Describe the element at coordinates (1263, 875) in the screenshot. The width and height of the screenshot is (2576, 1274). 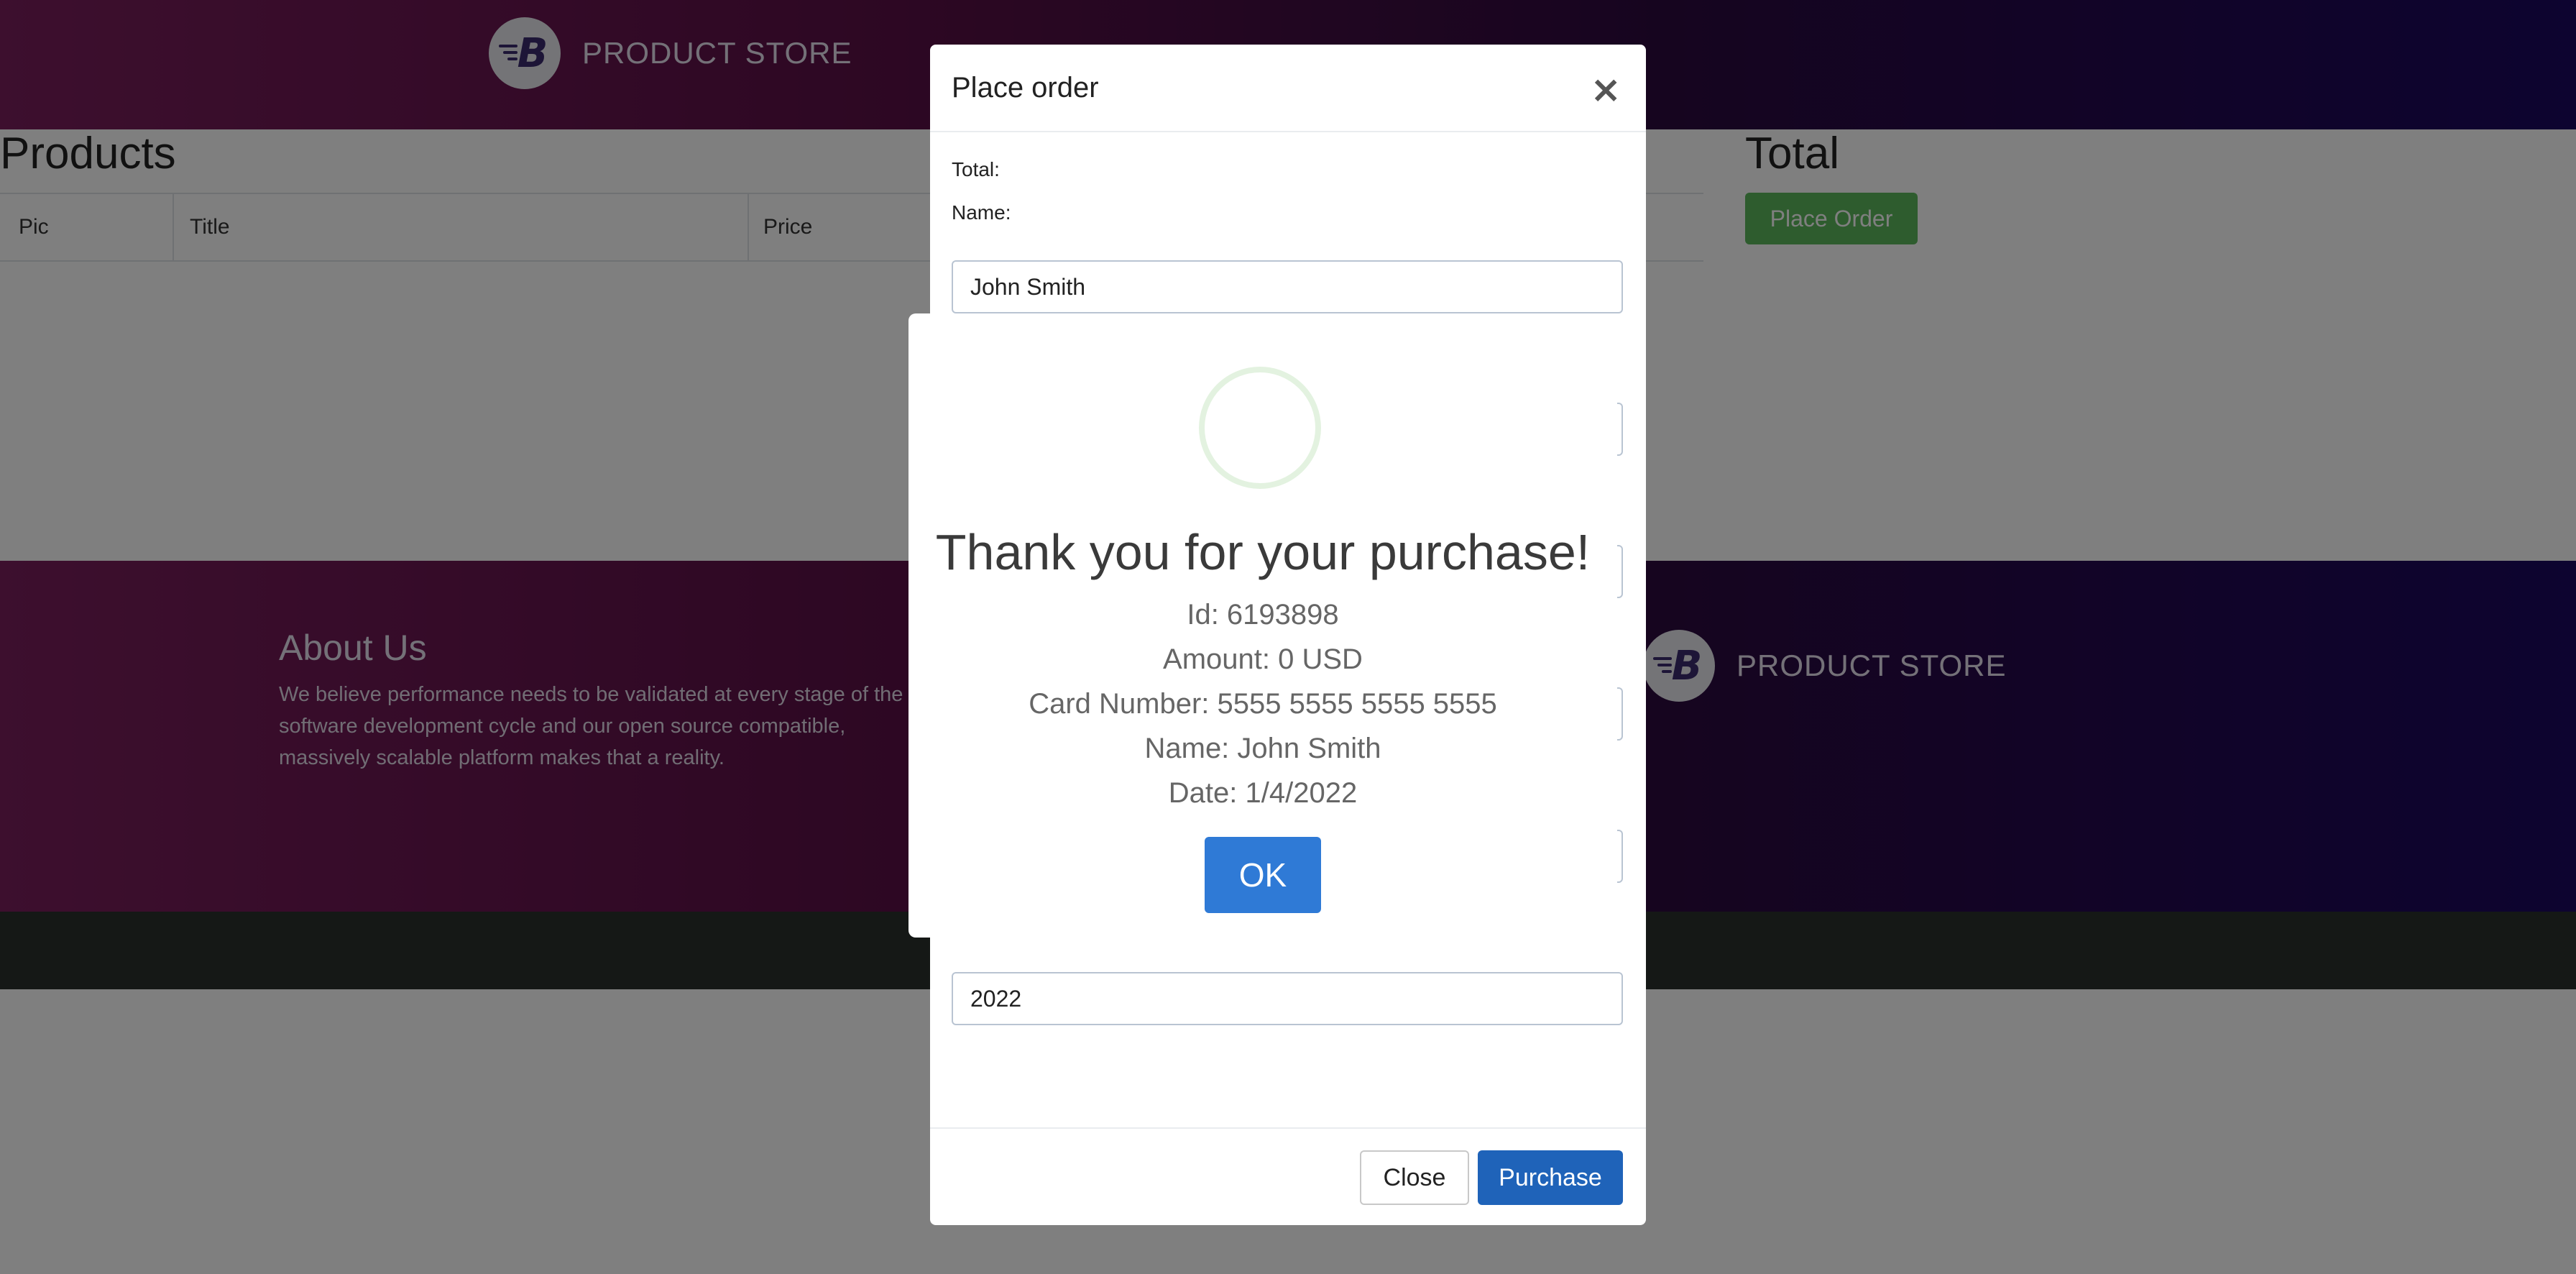
I see `ok-button: OK` at that location.